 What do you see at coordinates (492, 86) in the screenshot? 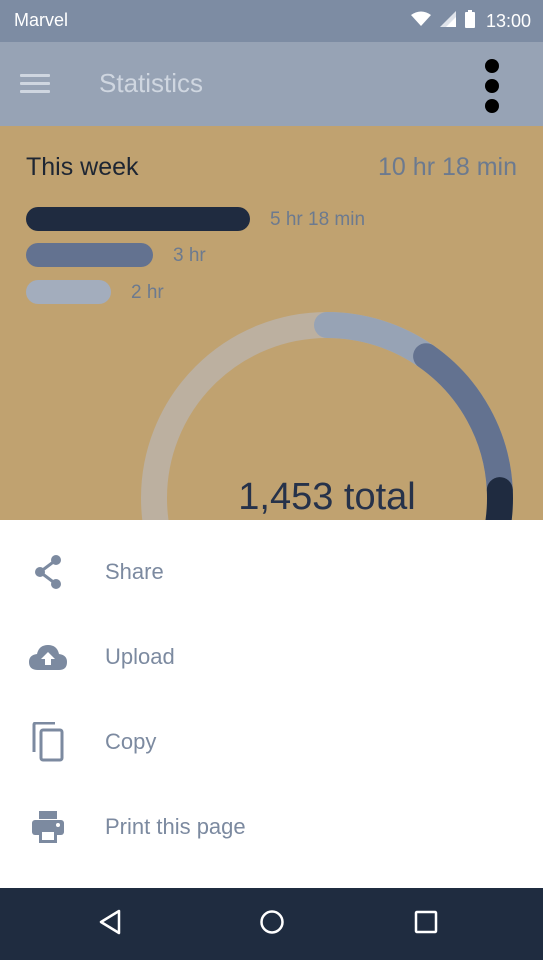
I see `more-options-button` at bounding box center [492, 86].